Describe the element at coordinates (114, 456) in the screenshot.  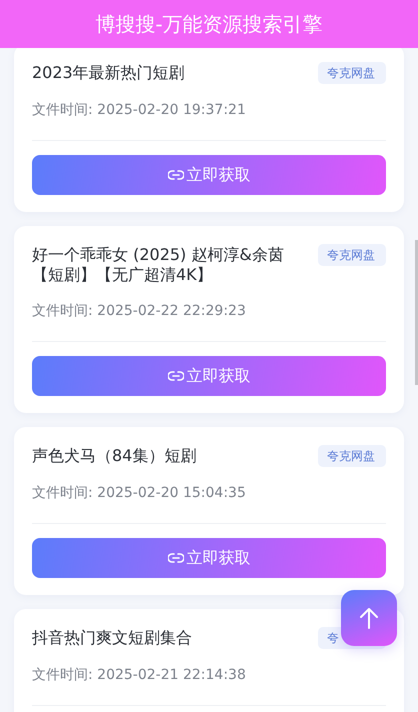
I see `result-title: 声色犬马（84集）短剧` at that location.